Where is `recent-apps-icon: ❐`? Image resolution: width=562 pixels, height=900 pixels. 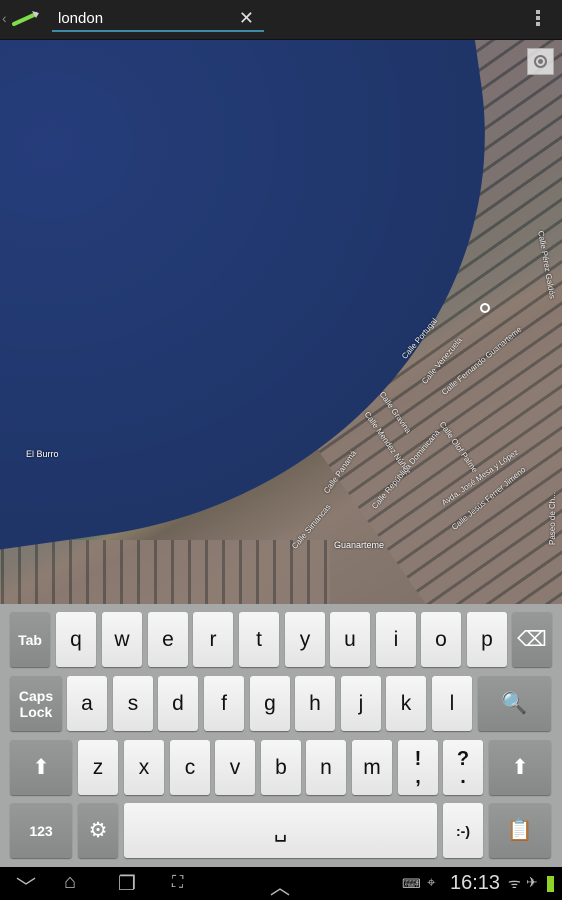
recent-apps-icon: ❐ is located at coordinates (127, 883).